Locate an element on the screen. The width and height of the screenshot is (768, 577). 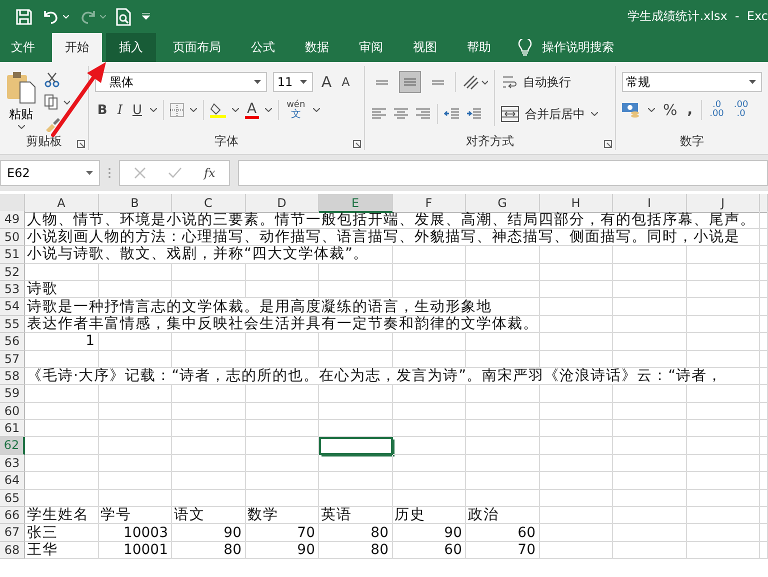
lightbulb-icon is located at coordinates (525, 47).